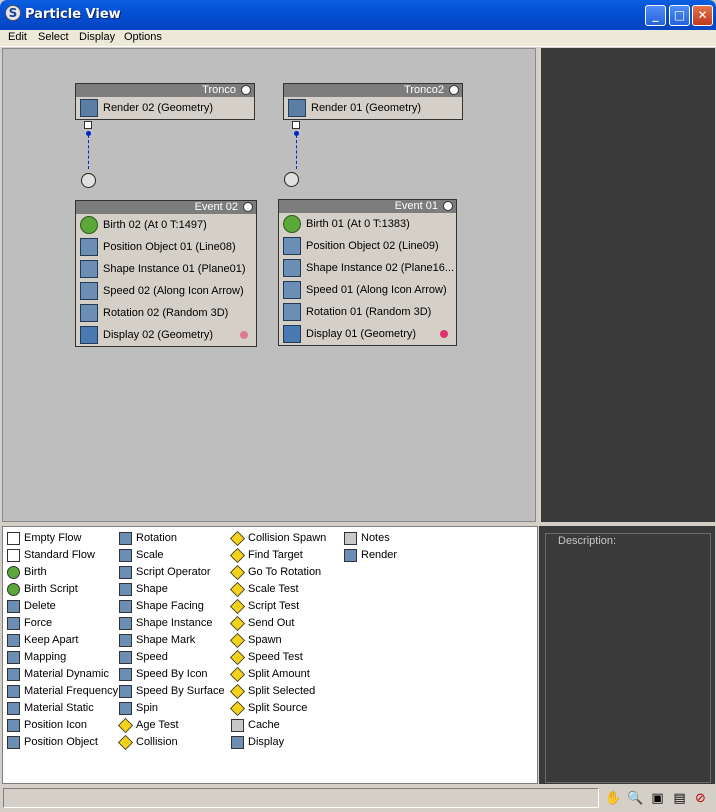 The height and width of the screenshot is (812, 716). Describe the element at coordinates (277, 606) in the screenshot. I see `depot-item: Script Test` at that location.